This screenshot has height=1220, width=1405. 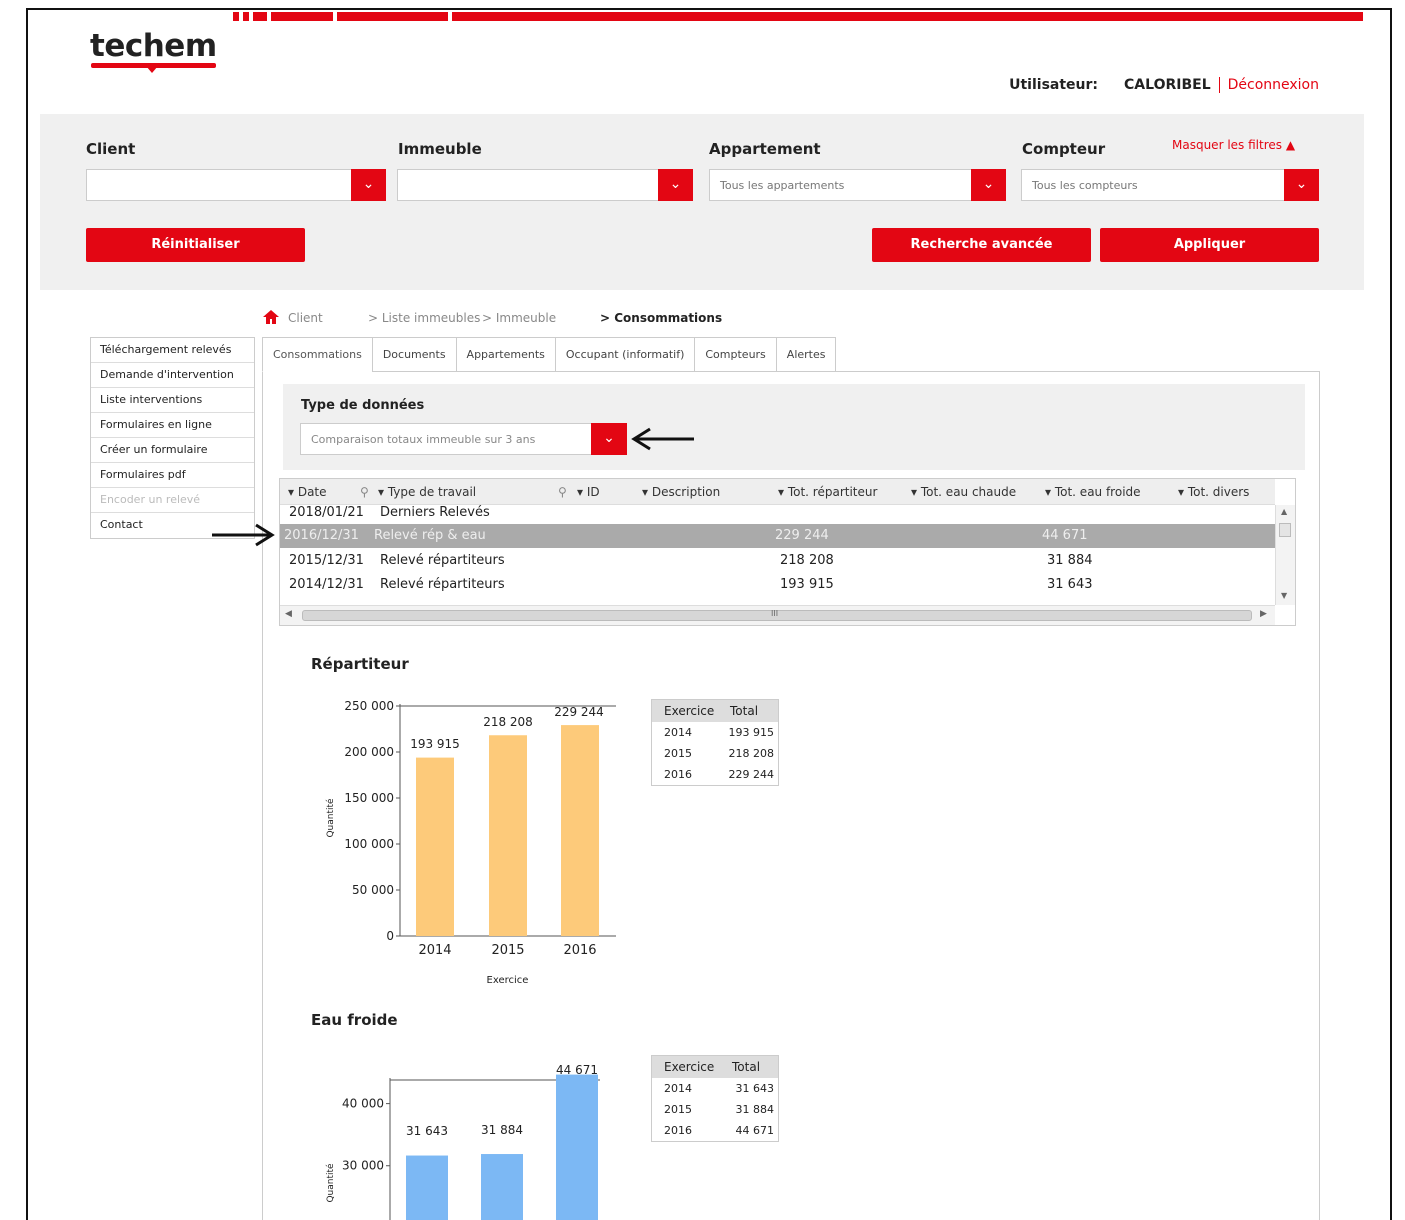 What do you see at coordinates (172, 350) in the screenshot?
I see `sidebar-item-telechargement: Téléchargement relevés` at bounding box center [172, 350].